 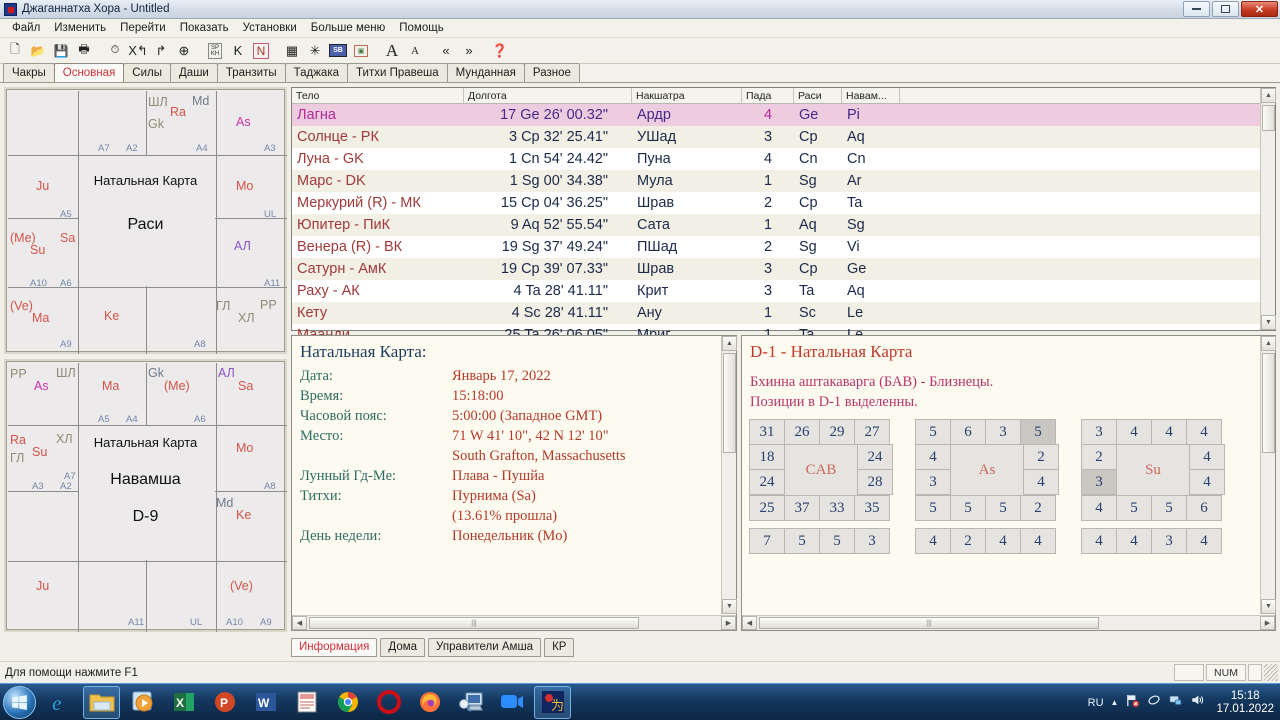 What do you see at coordinates (429, 702) in the screenshot?
I see `firefox-icon` at bounding box center [429, 702].